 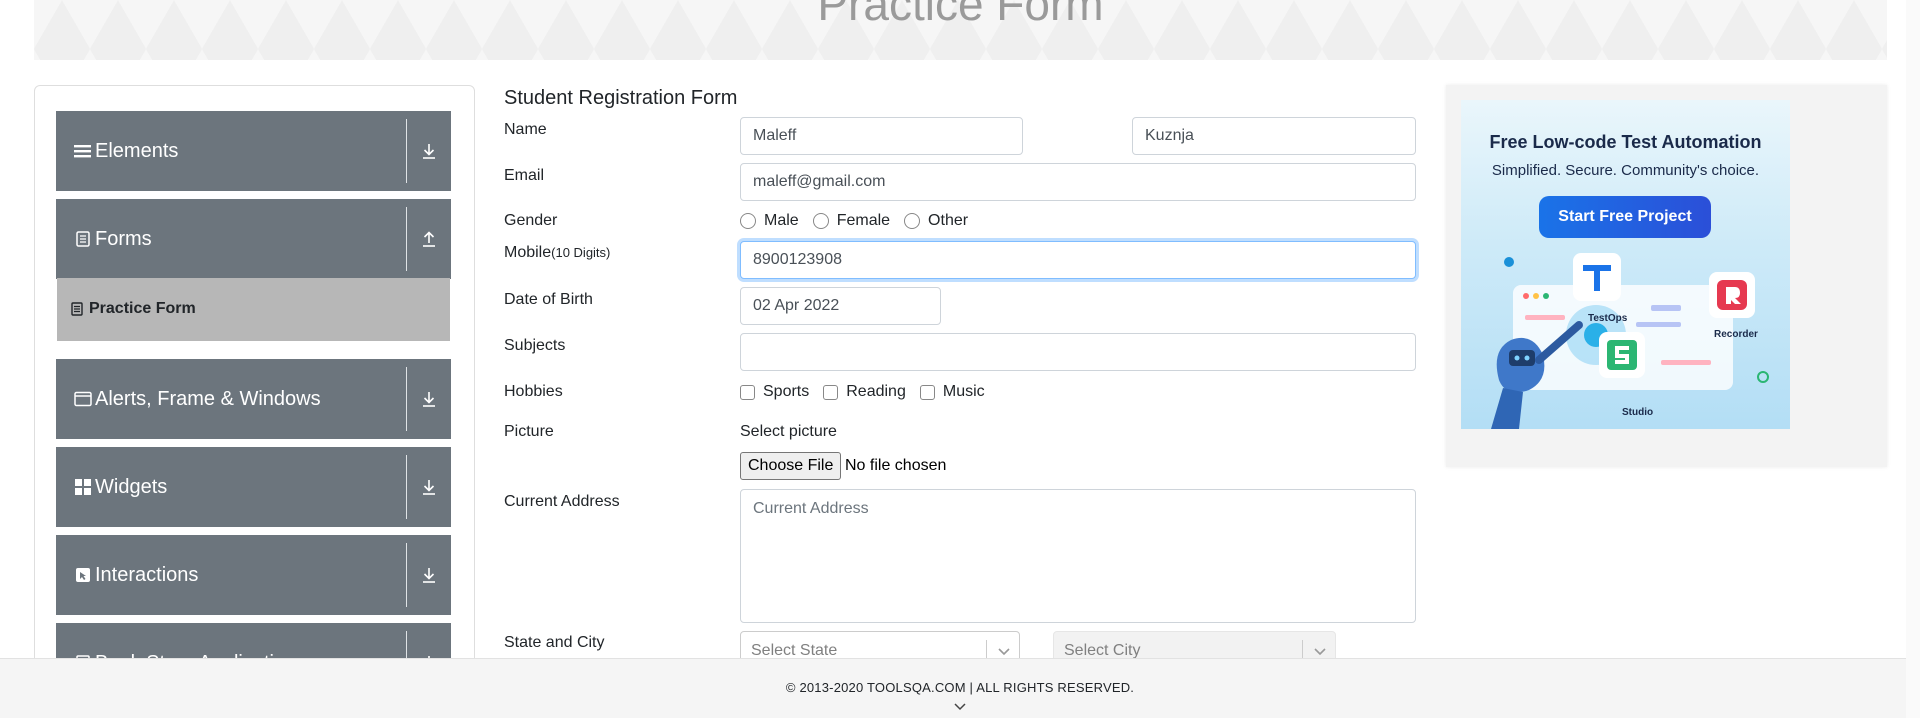 I want to click on form-title: Student Registration Form, so click(x=621, y=98).